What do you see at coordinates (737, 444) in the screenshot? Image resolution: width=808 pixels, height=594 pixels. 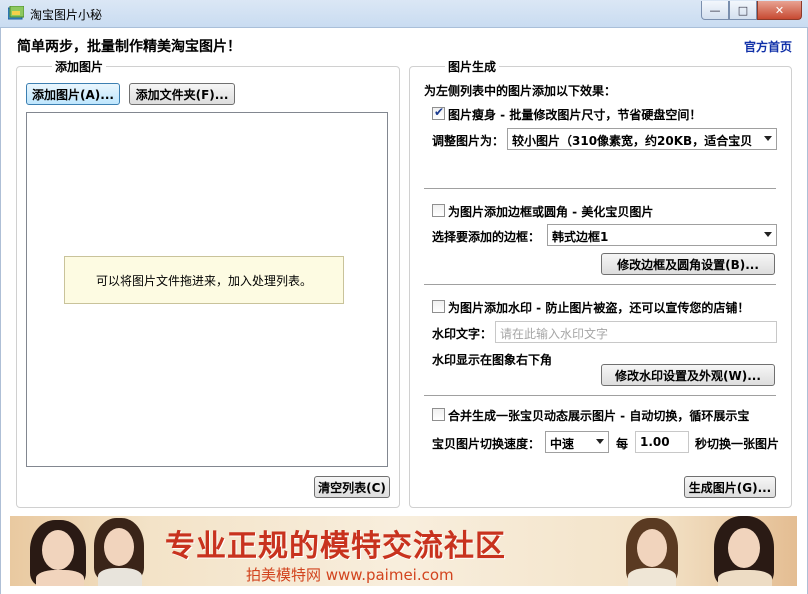 I see `interval-suffix: 秒切换一张图片` at bounding box center [737, 444].